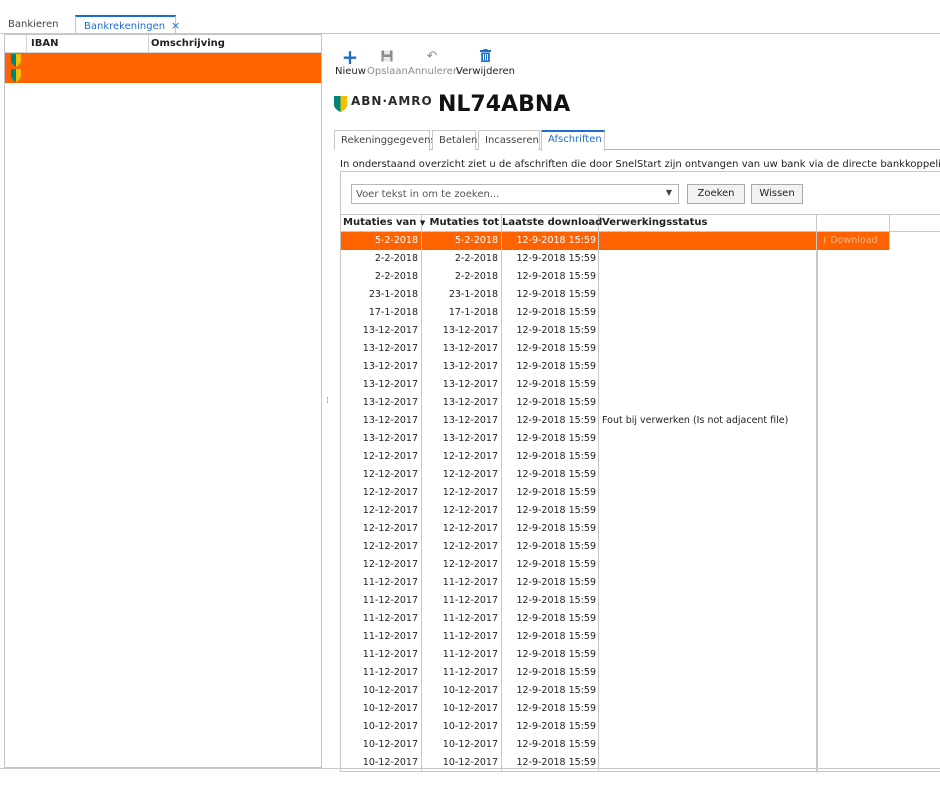  Describe the element at coordinates (504, 104) in the screenshot. I see `page-title: NL74ABNA` at that location.